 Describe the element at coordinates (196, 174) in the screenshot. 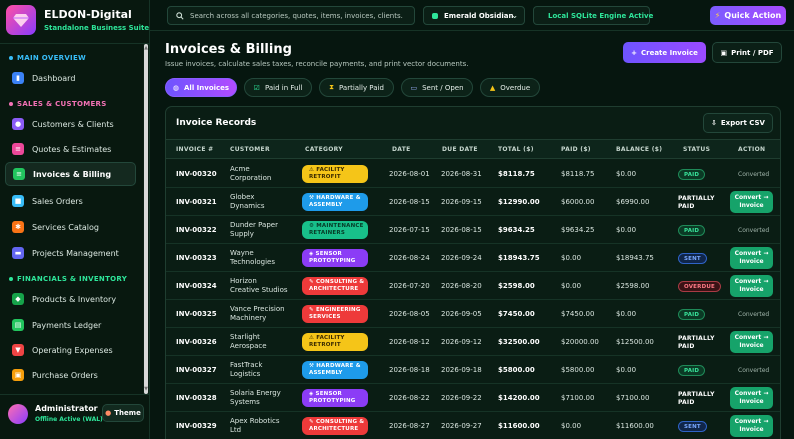

I see `invoice-id: INV-00320` at that location.